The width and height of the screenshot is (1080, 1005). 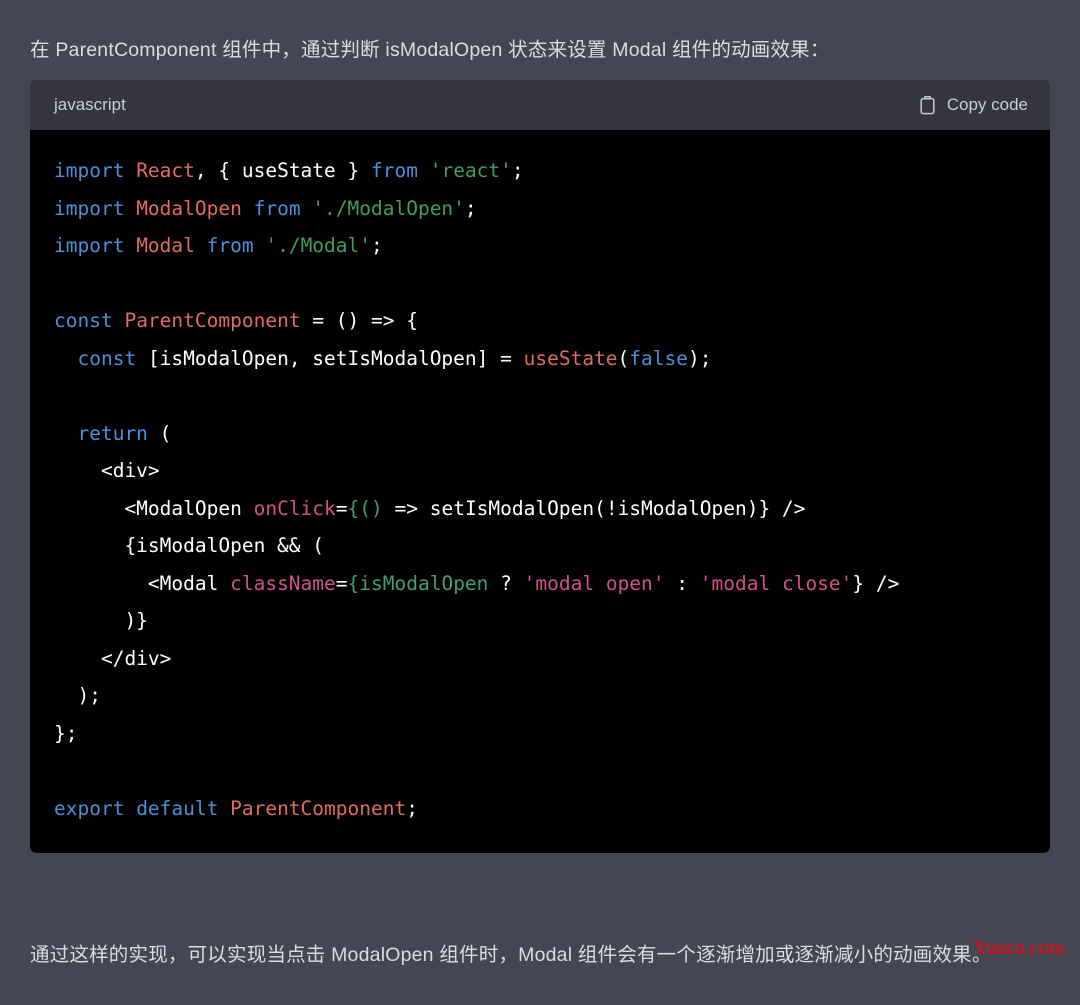 What do you see at coordinates (353, 170) in the screenshot?
I see `code-token: }` at bounding box center [353, 170].